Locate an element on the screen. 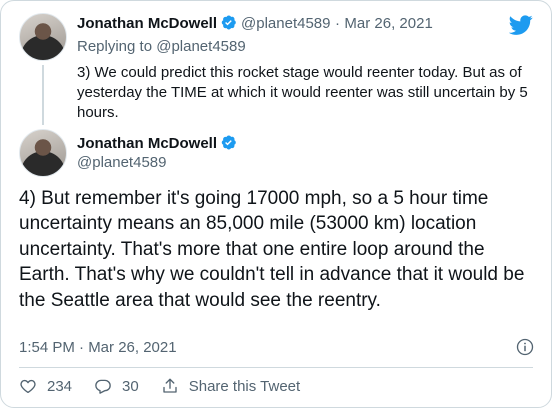 The width and height of the screenshot is (552, 408). thread-connector is located at coordinates (43, 95).